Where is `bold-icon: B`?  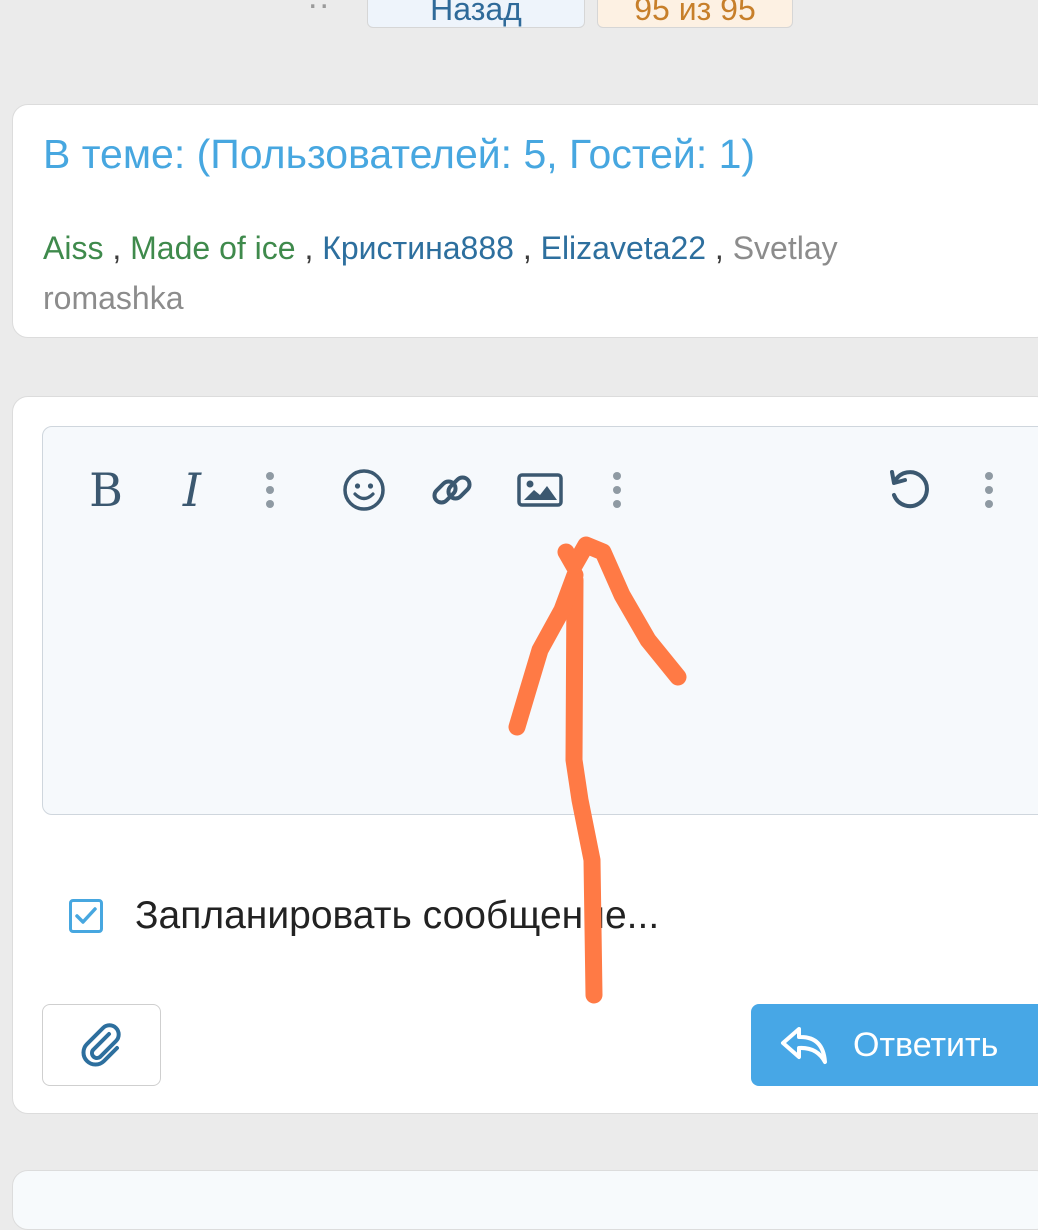 bold-icon: B is located at coordinates (106, 490).